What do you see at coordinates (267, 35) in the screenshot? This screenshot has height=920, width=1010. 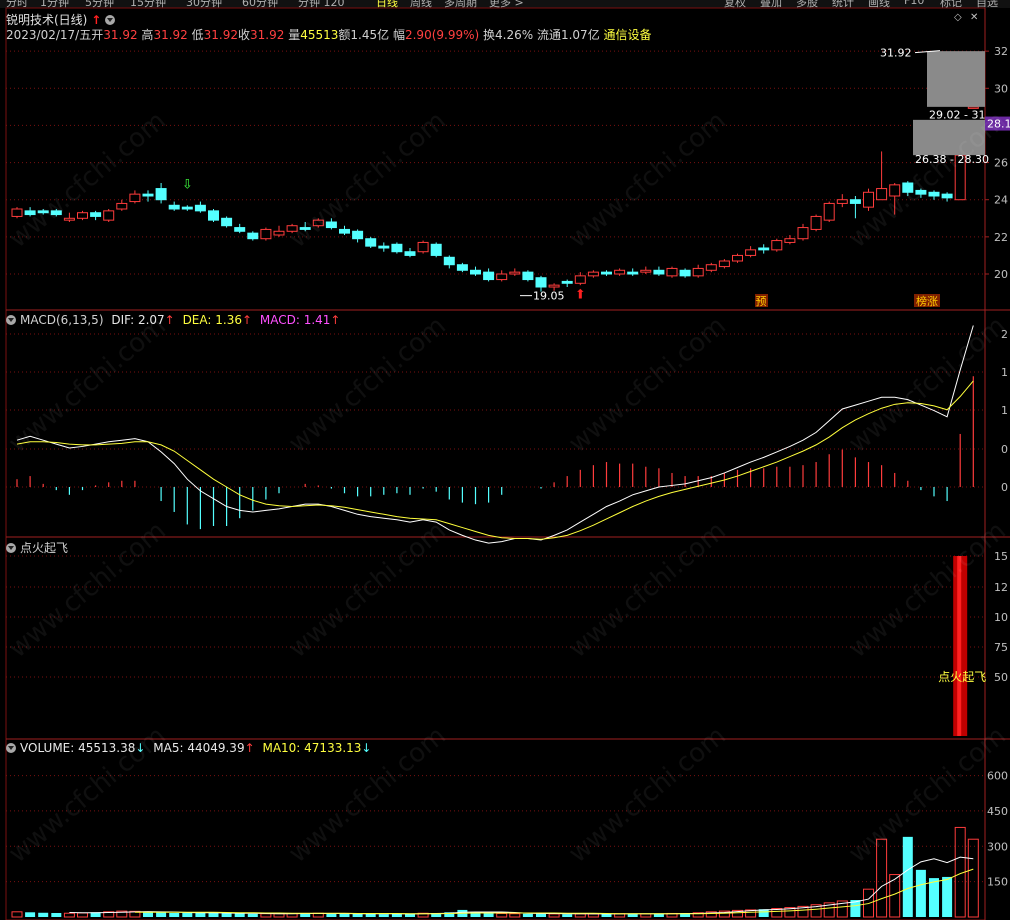 I see `close-value: 31.92` at bounding box center [267, 35].